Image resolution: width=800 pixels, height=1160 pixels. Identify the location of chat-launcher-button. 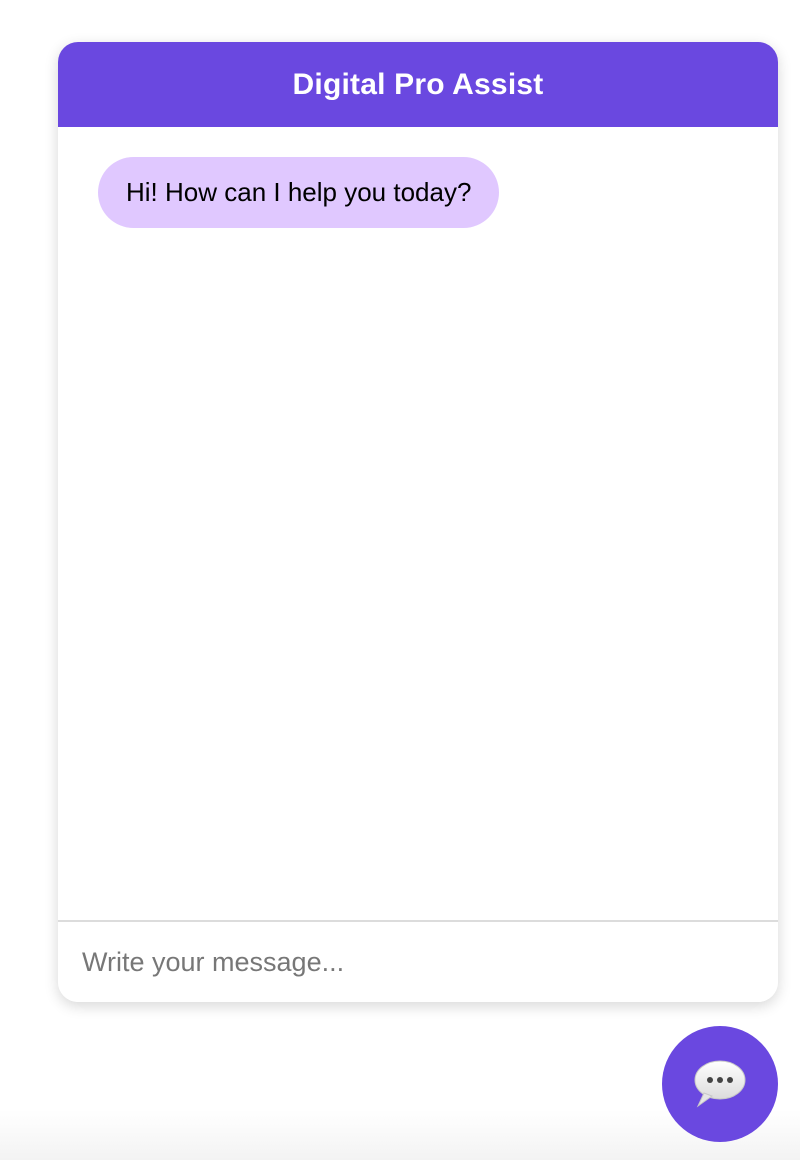
(720, 1084).